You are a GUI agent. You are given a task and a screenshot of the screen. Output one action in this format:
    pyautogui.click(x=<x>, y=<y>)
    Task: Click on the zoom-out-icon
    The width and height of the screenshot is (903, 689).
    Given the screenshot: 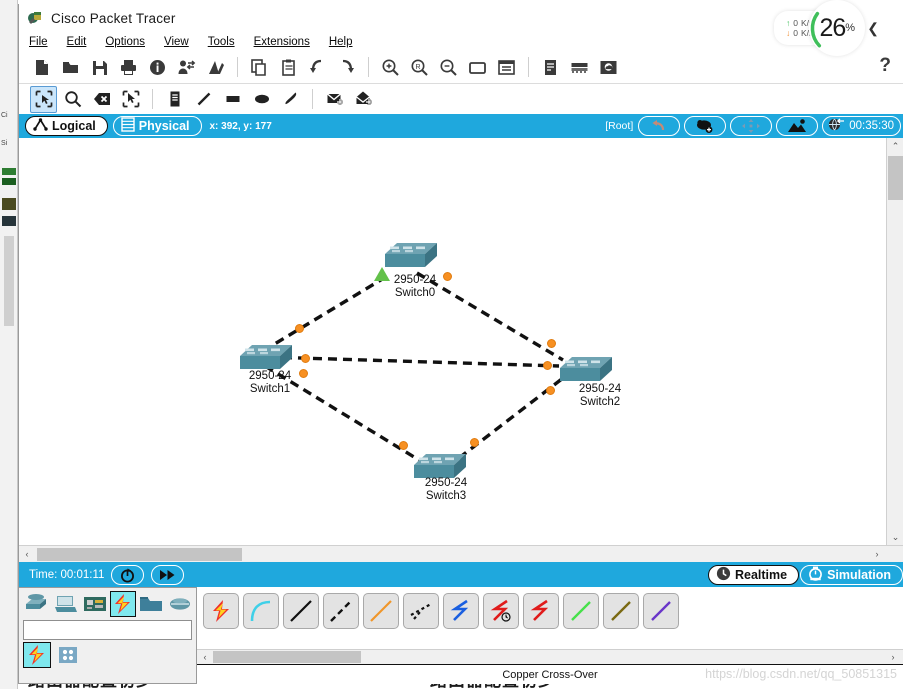 What is the action you would take?
    pyautogui.click(x=448, y=67)
    